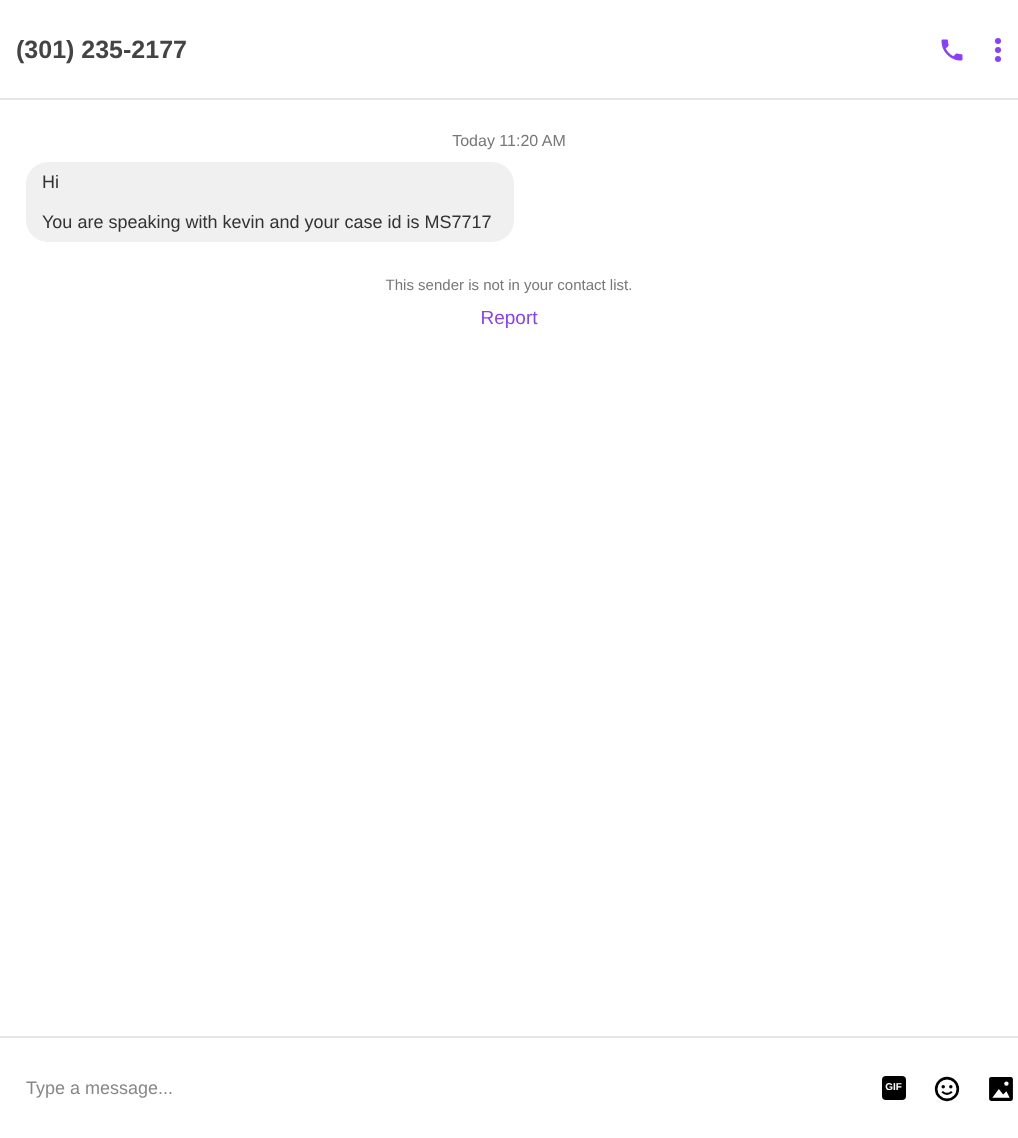  I want to click on emoji-button, so click(947, 1088).